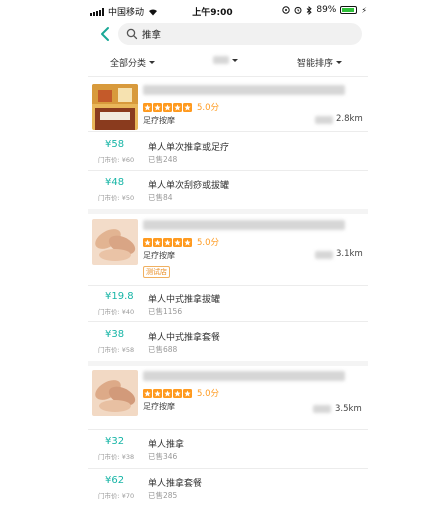 This screenshot has width=425, height=513. Describe the element at coordinates (116, 457) in the screenshot. I see `deal-original-price: 门市价: ¥38` at that location.